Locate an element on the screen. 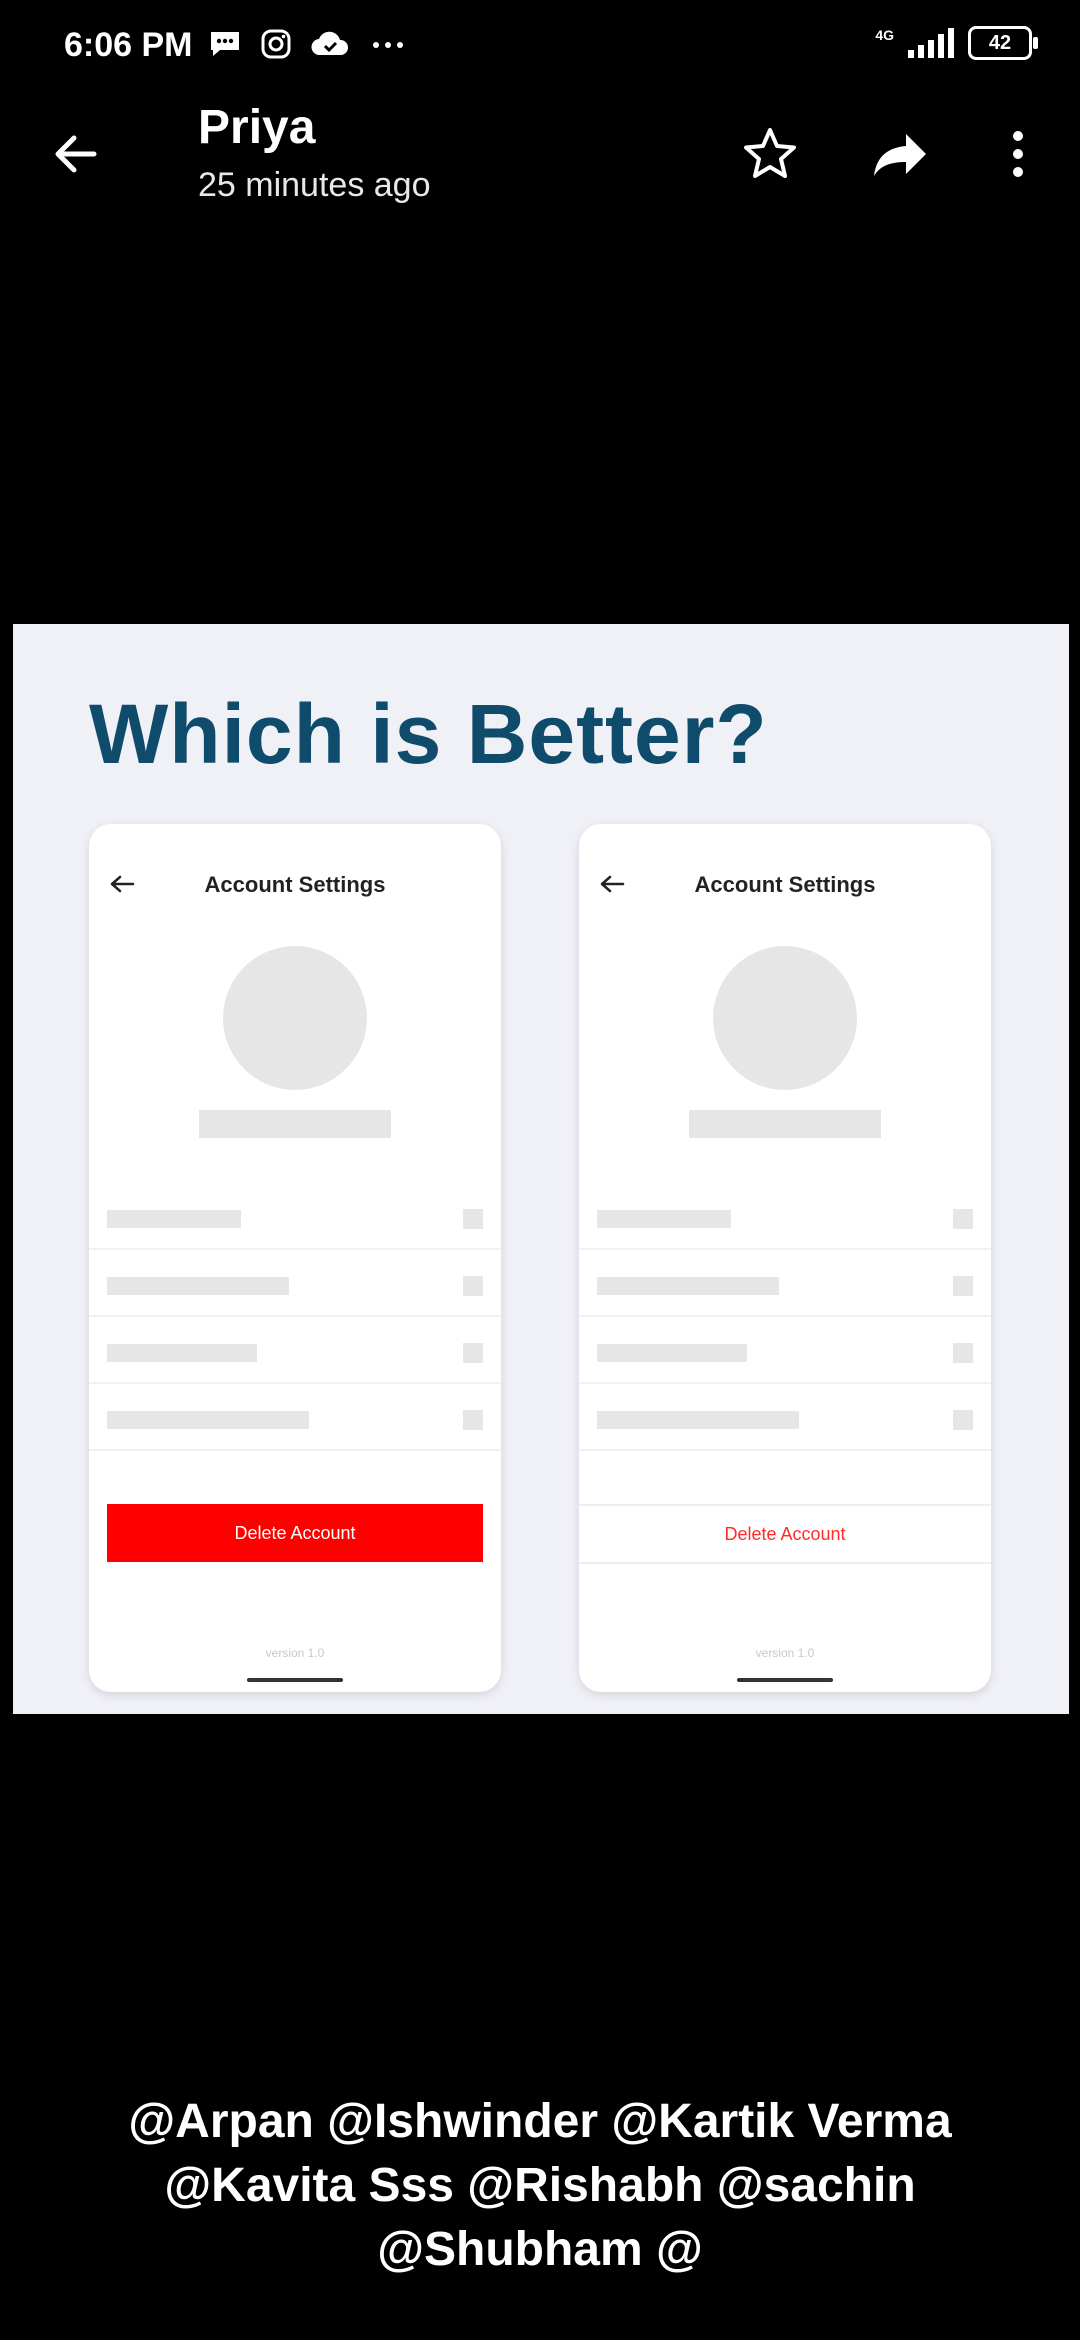 The image size is (1080, 2340). status-bar: 6:06 PM 4G 42 is located at coordinates (540, 48).